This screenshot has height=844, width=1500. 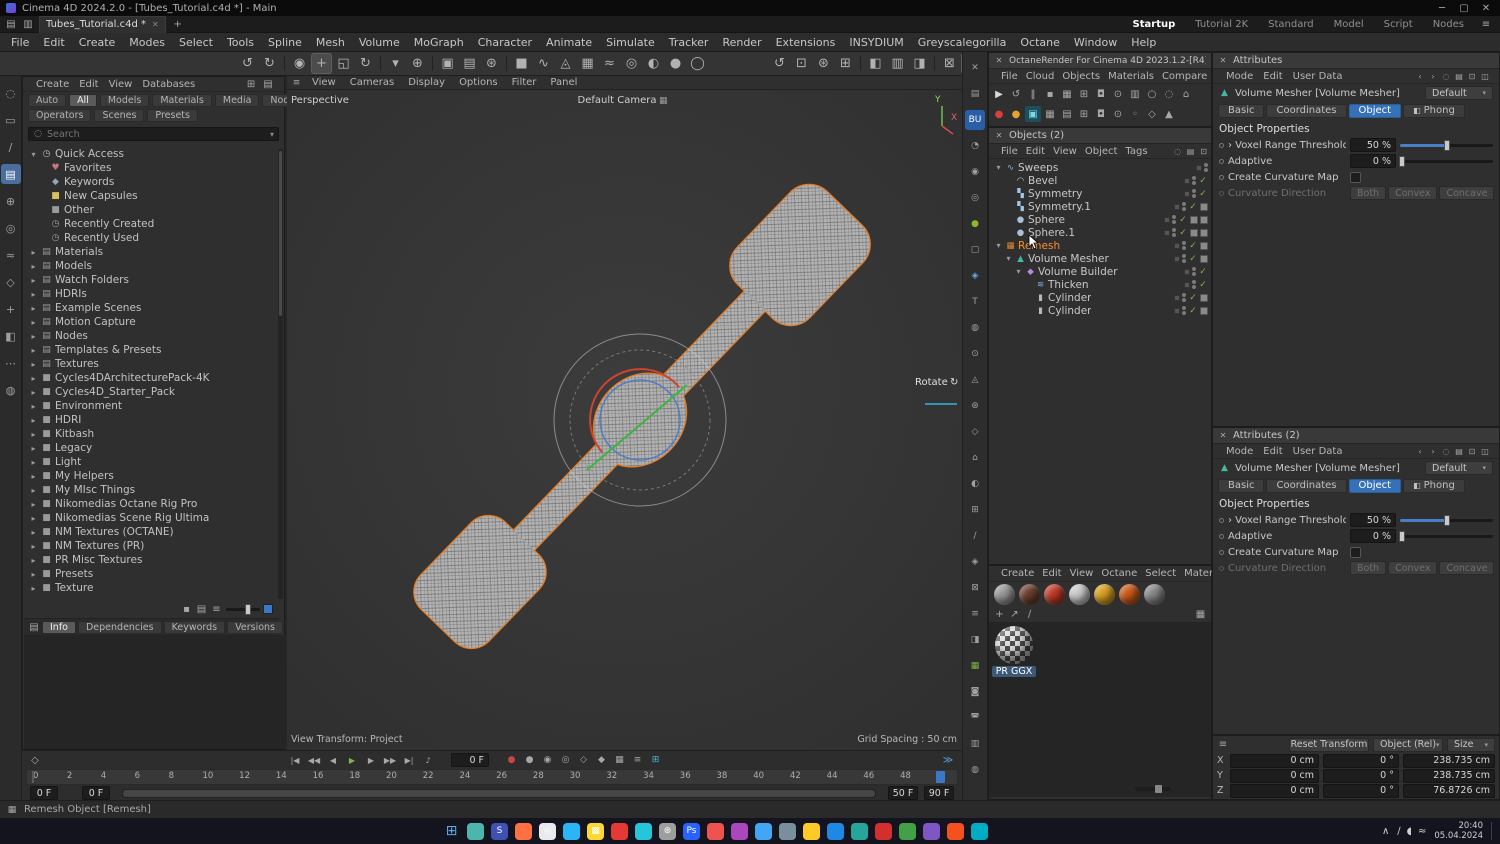 What do you see at coordinates (151, 280) in the screenshot?
I see `asset-tree-item: ▸ ▤ Watch Folders` at bounding box center [151, 280].